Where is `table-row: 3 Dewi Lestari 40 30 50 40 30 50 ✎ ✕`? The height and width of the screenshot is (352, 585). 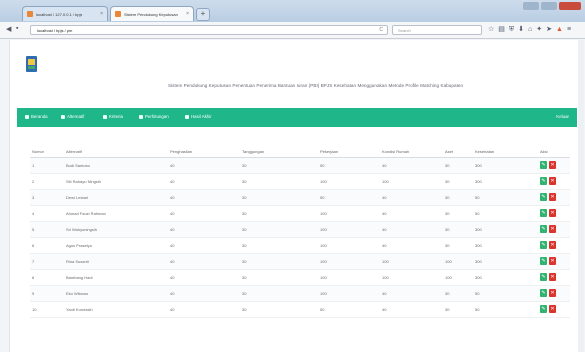
table-row: 3 Dewi Lestari 40 30 50 40 30 50 ✎ ✕ is located at coordinates (300, 198).